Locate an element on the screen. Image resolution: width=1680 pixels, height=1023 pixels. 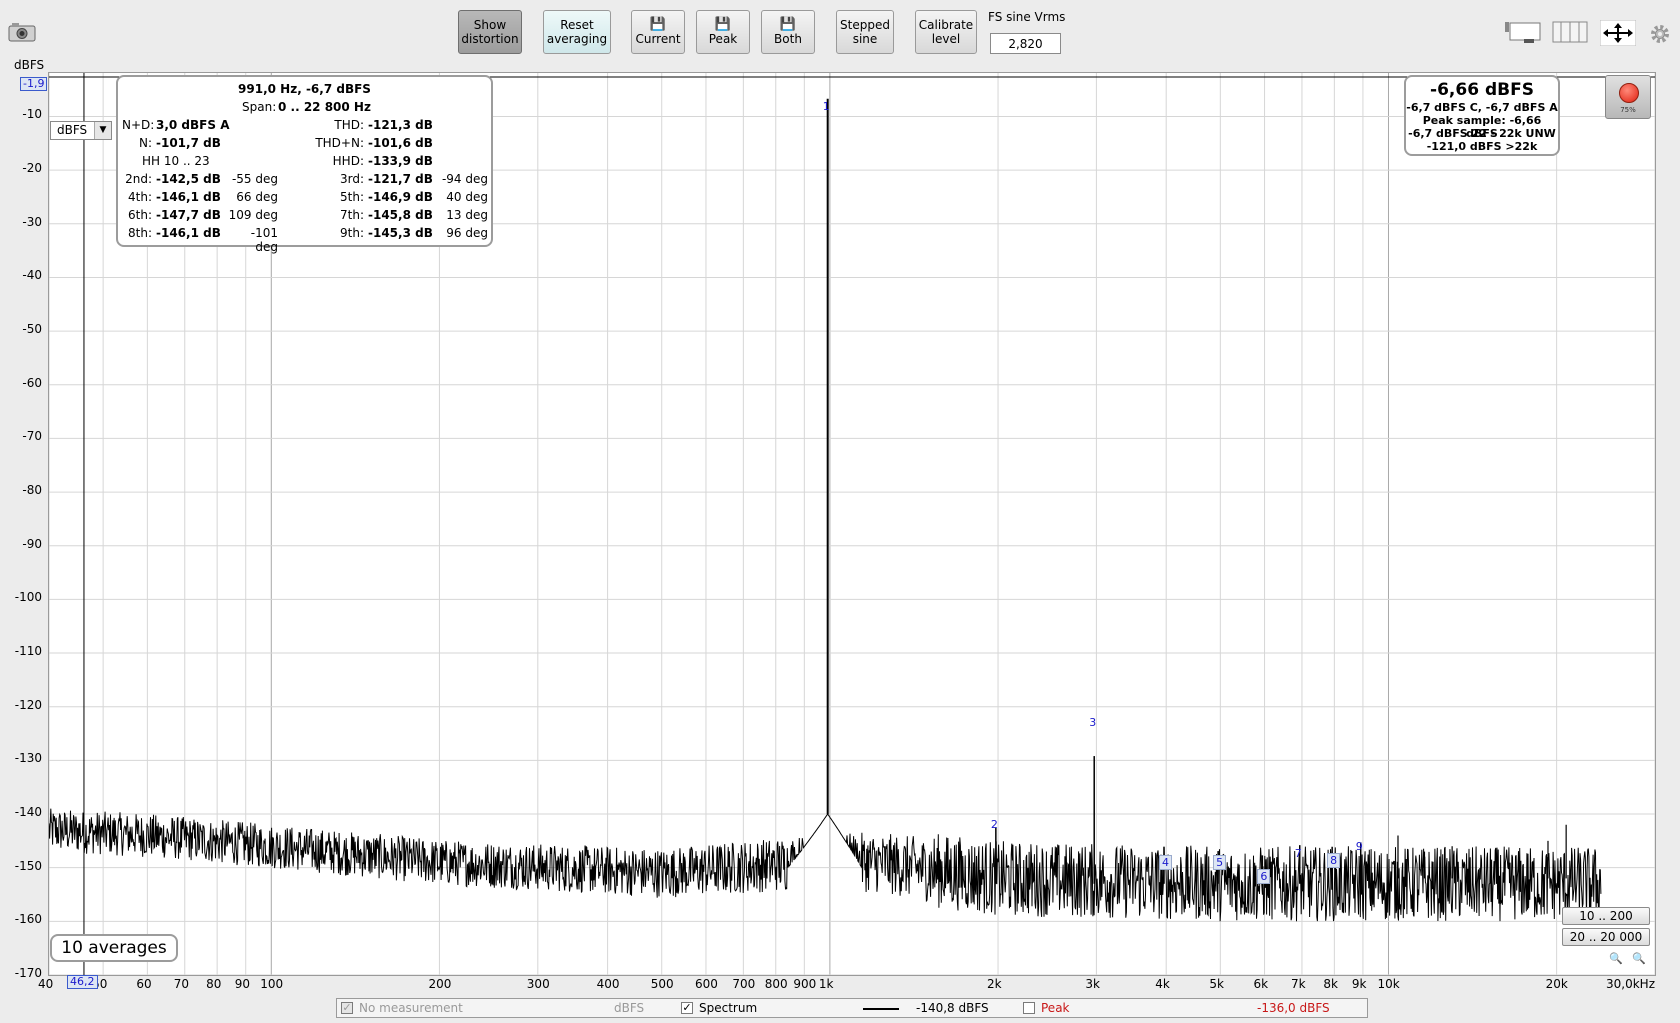
record-button: 75% is located at coordinates (1628, 97).